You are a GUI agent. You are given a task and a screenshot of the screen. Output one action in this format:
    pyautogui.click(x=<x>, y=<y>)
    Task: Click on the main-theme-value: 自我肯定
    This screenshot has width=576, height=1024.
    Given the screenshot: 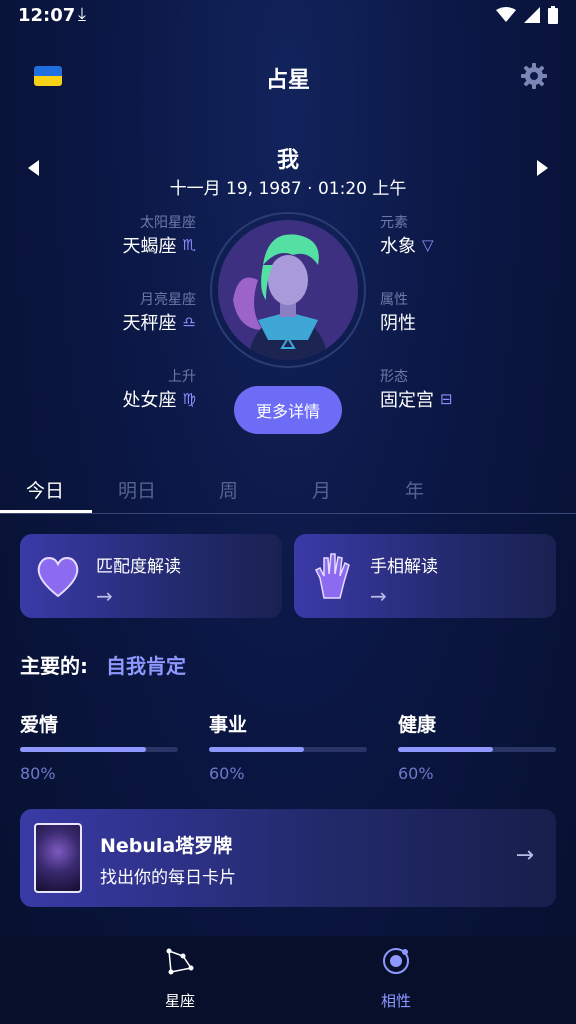 What is the action you would take?
    pyautogui.click(x=146, y=666)
    